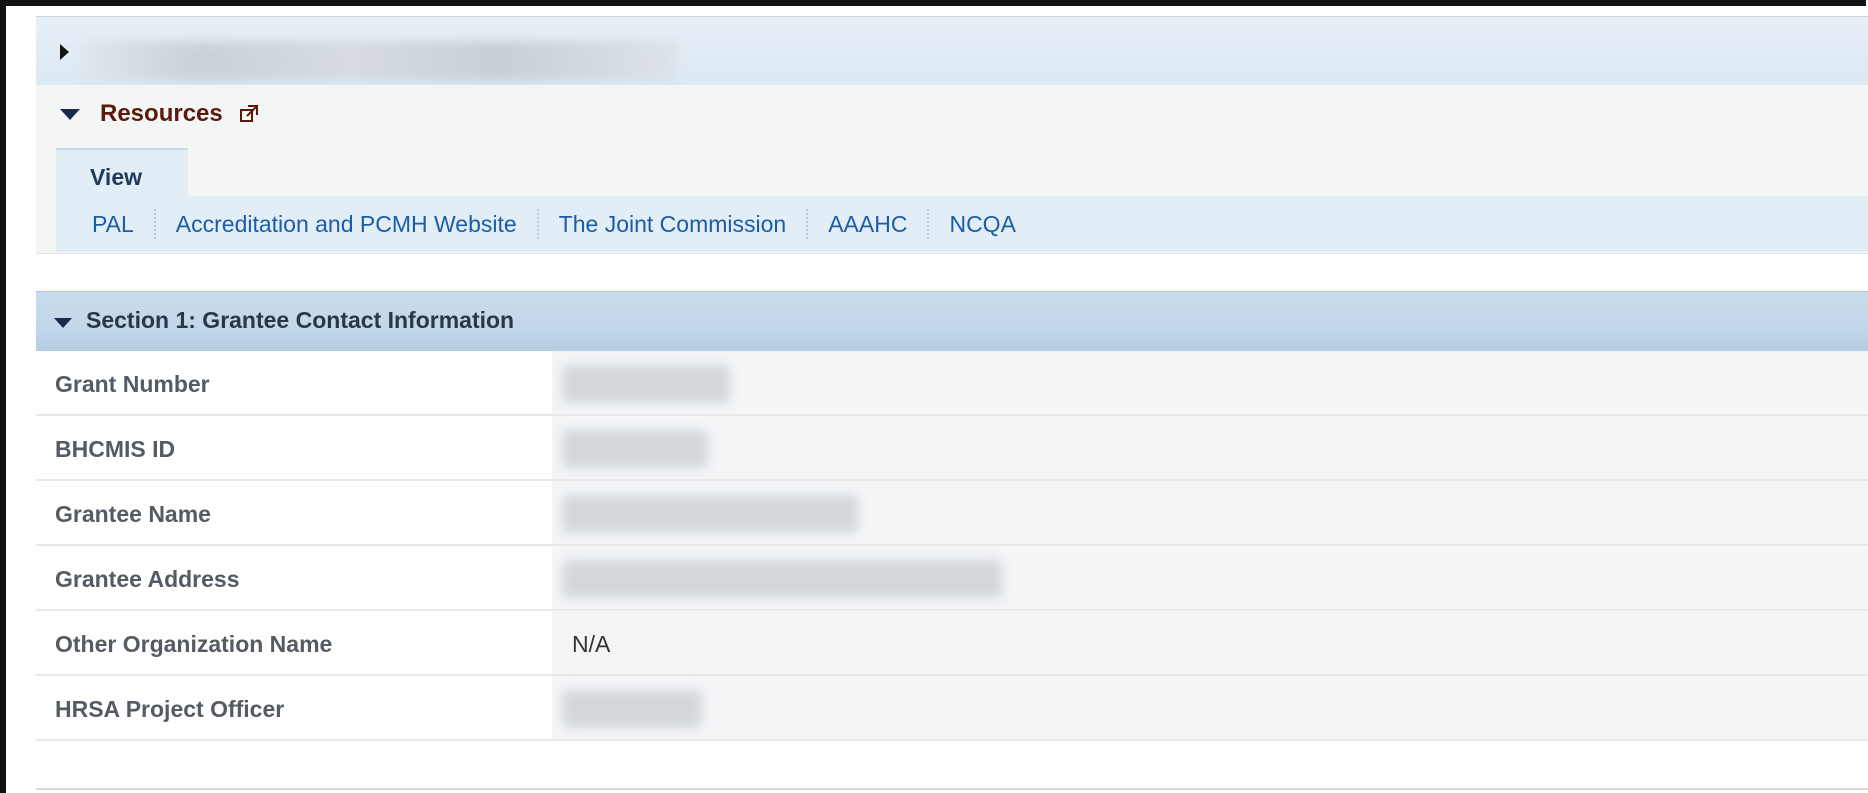  I want to click on table-row: BHCMIS ID, so click(952, 448).